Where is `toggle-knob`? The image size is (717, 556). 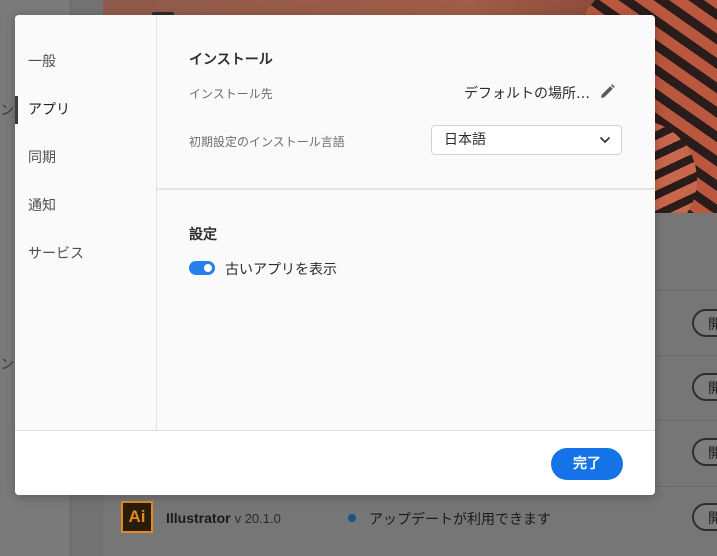 toggle-knob is located at coordinates (208, 268).